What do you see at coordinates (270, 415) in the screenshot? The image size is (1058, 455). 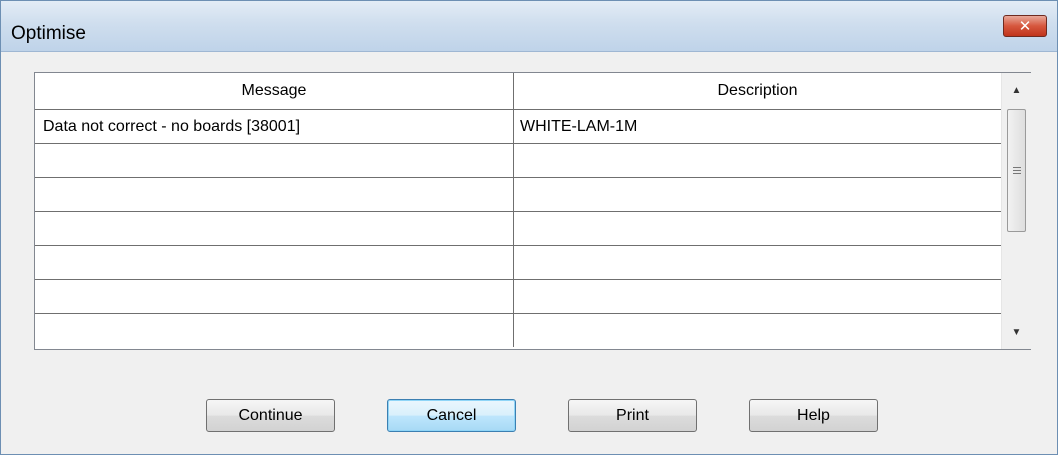 I see `continue-button: Continue` at bounding box center [270, 415].